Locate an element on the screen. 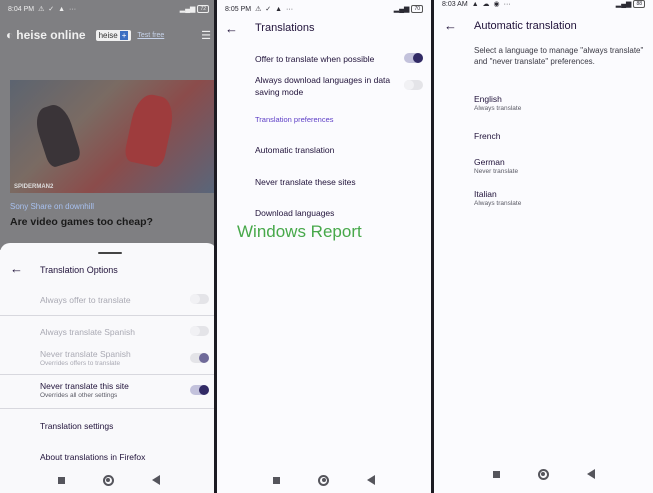 This screenshot has width=653, height=493. always-translate-spanish-toggle is located at coordinates (199, 331).